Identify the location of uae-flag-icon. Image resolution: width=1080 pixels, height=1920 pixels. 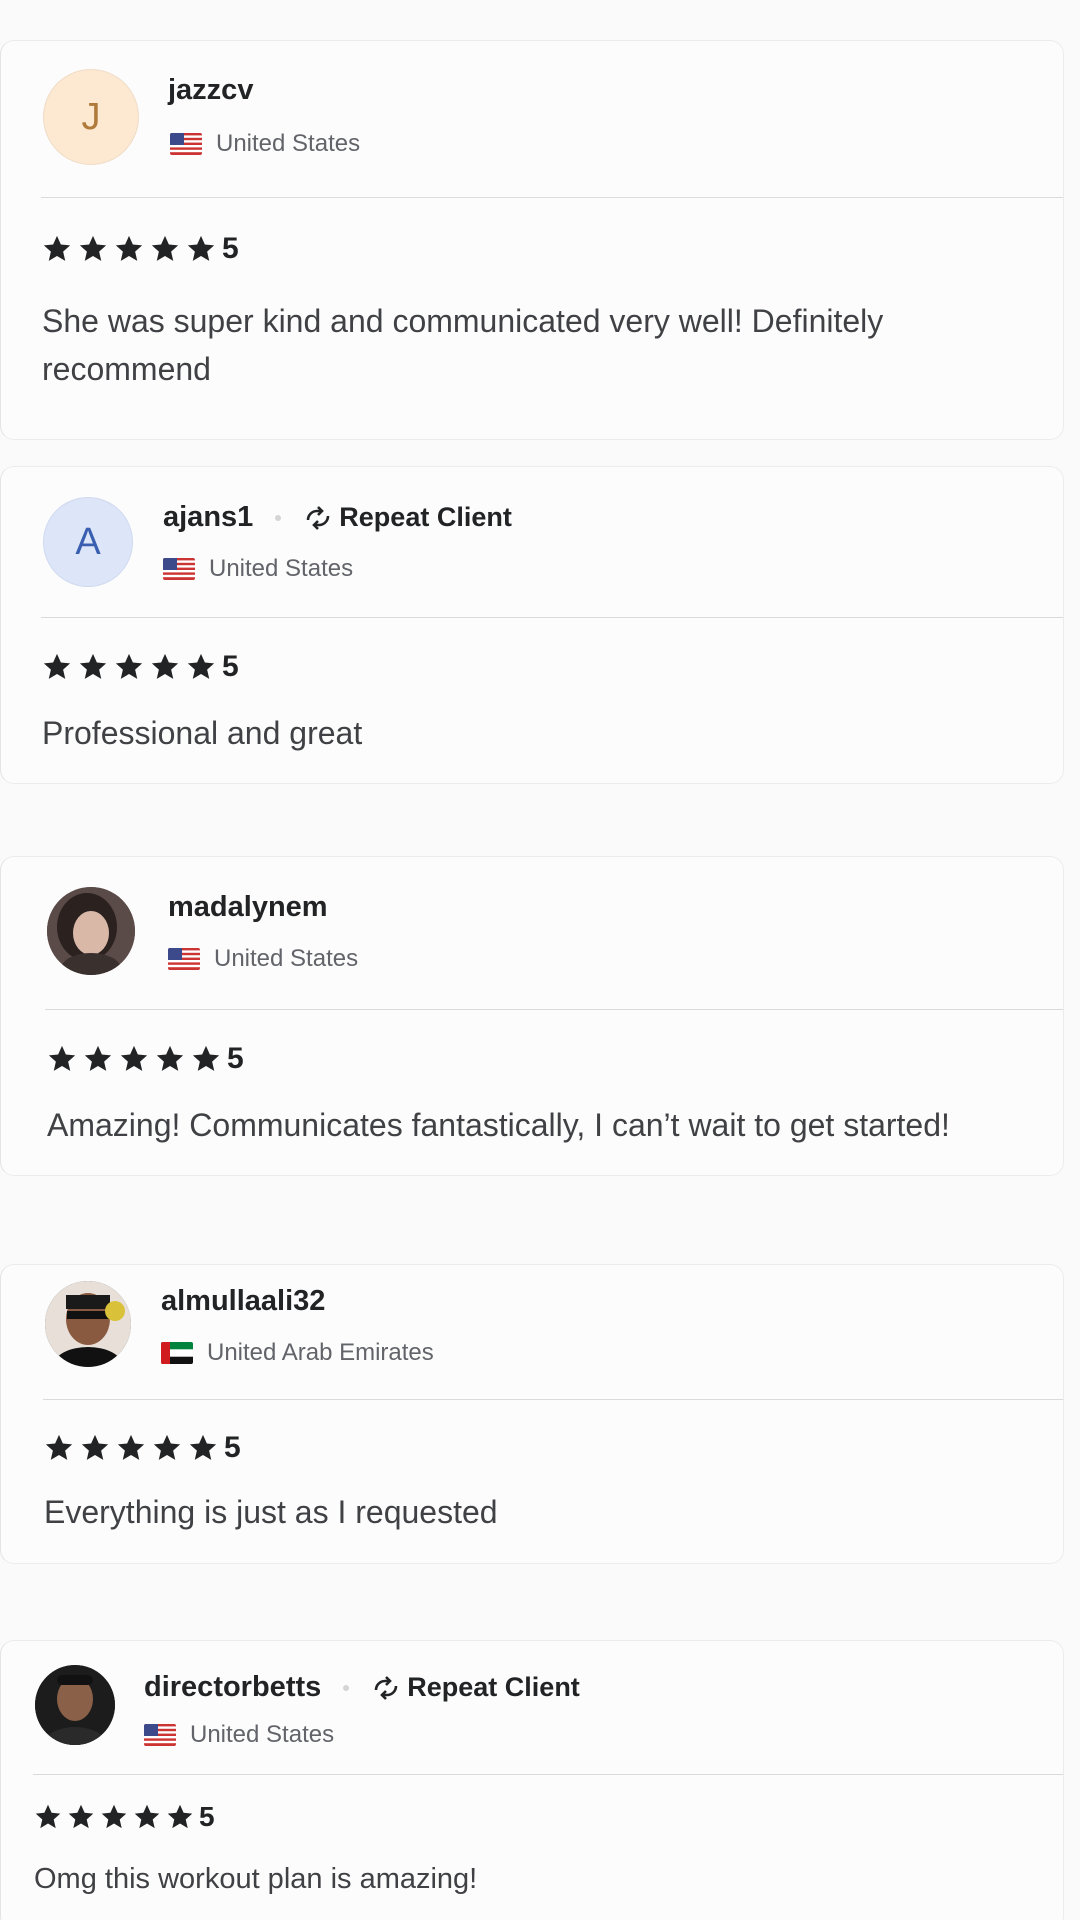
(177, 1353).